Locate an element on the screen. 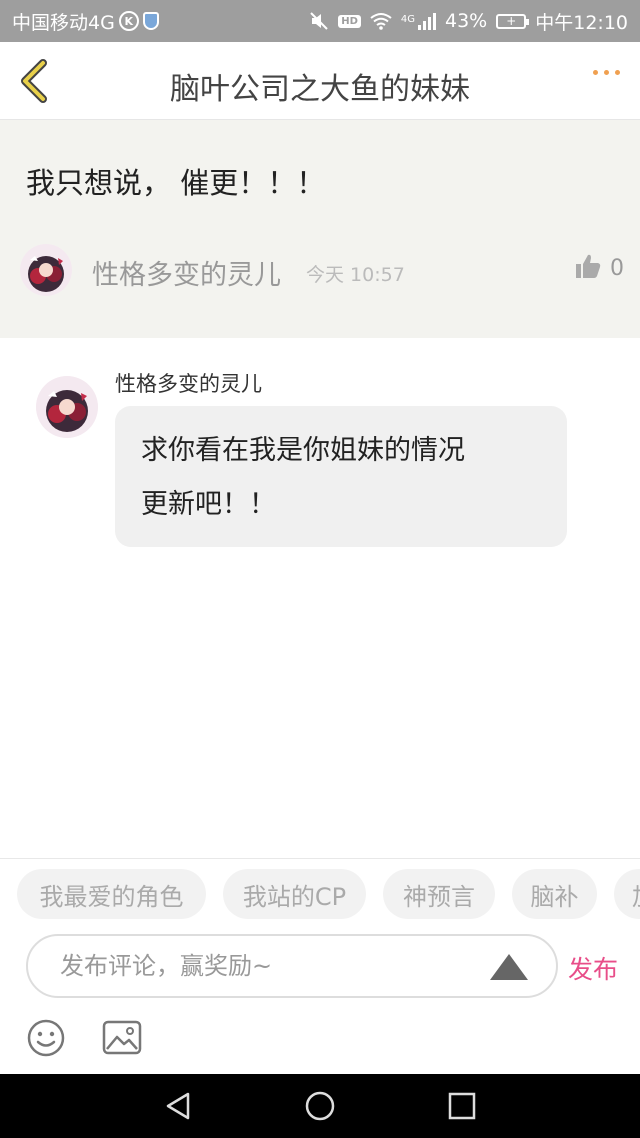 This screenshot has width=640, height=1138. comment-text-line: 求你看在我是你姐妹的情况 is located at coordinates (303, 450).